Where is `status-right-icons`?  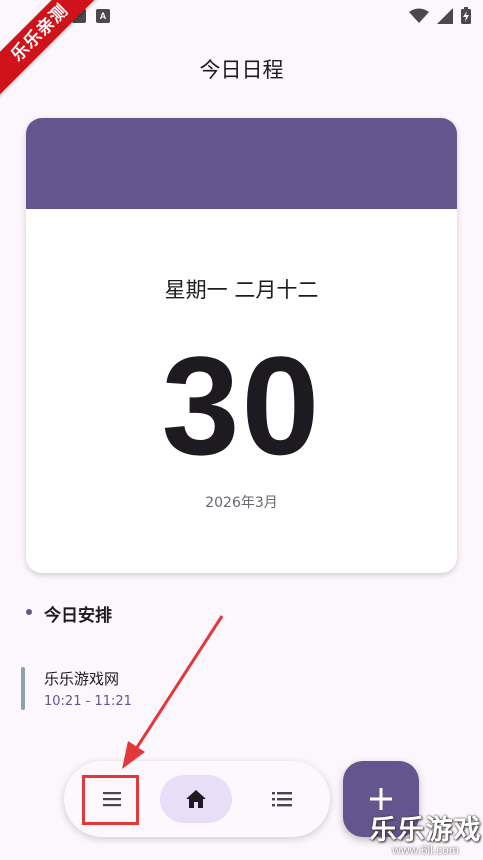 status-right-icons is located at coordinates (440, 15).